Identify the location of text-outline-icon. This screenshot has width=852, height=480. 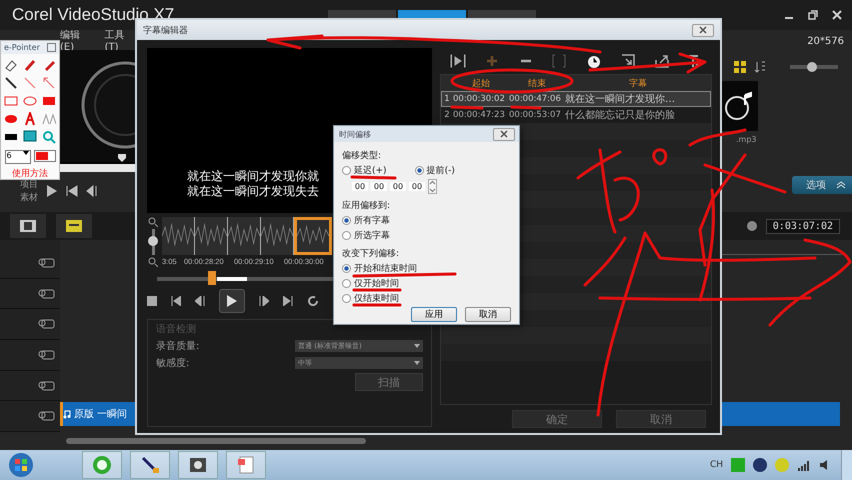
(49, 119).